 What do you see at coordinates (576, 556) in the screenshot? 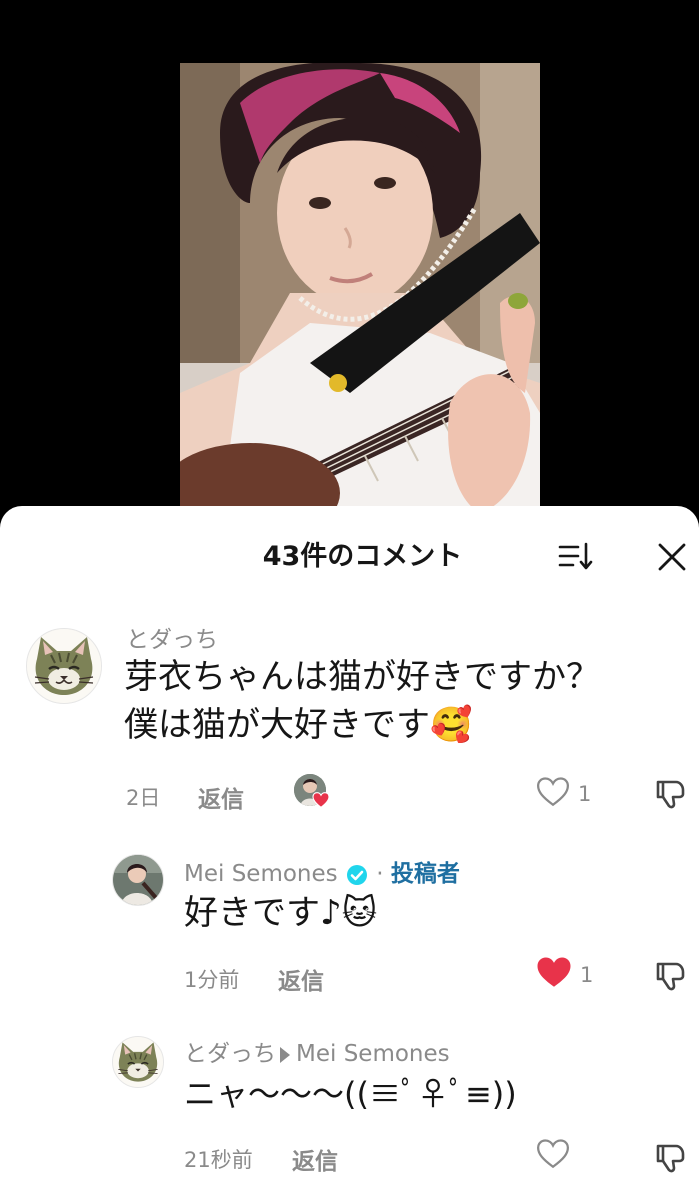
I see `sort-icon` at bounding box center [576, 556].